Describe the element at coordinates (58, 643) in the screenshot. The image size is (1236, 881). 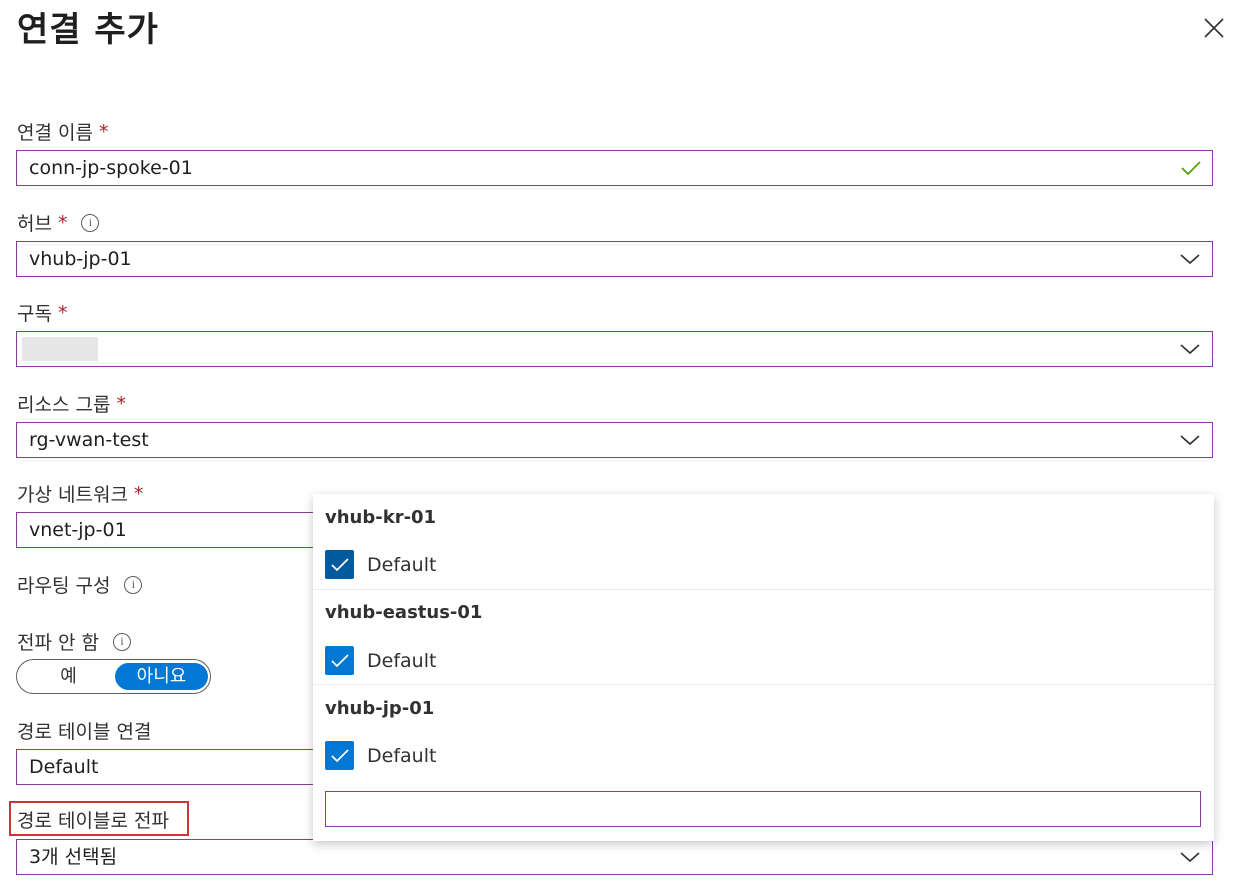
I see `propagate-none-label-text: 전파 안 함` at that location.